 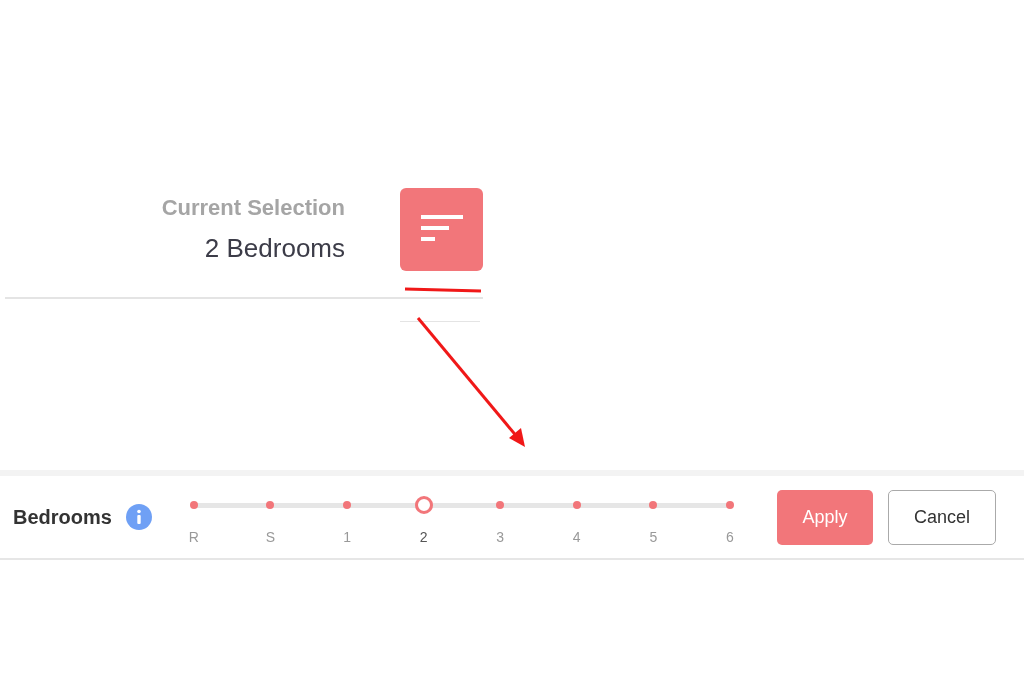 What do you see at coordinates (253, 208) in the screenshot?
I see `selection-label: Current Selection` at bounding box center [253, 208].